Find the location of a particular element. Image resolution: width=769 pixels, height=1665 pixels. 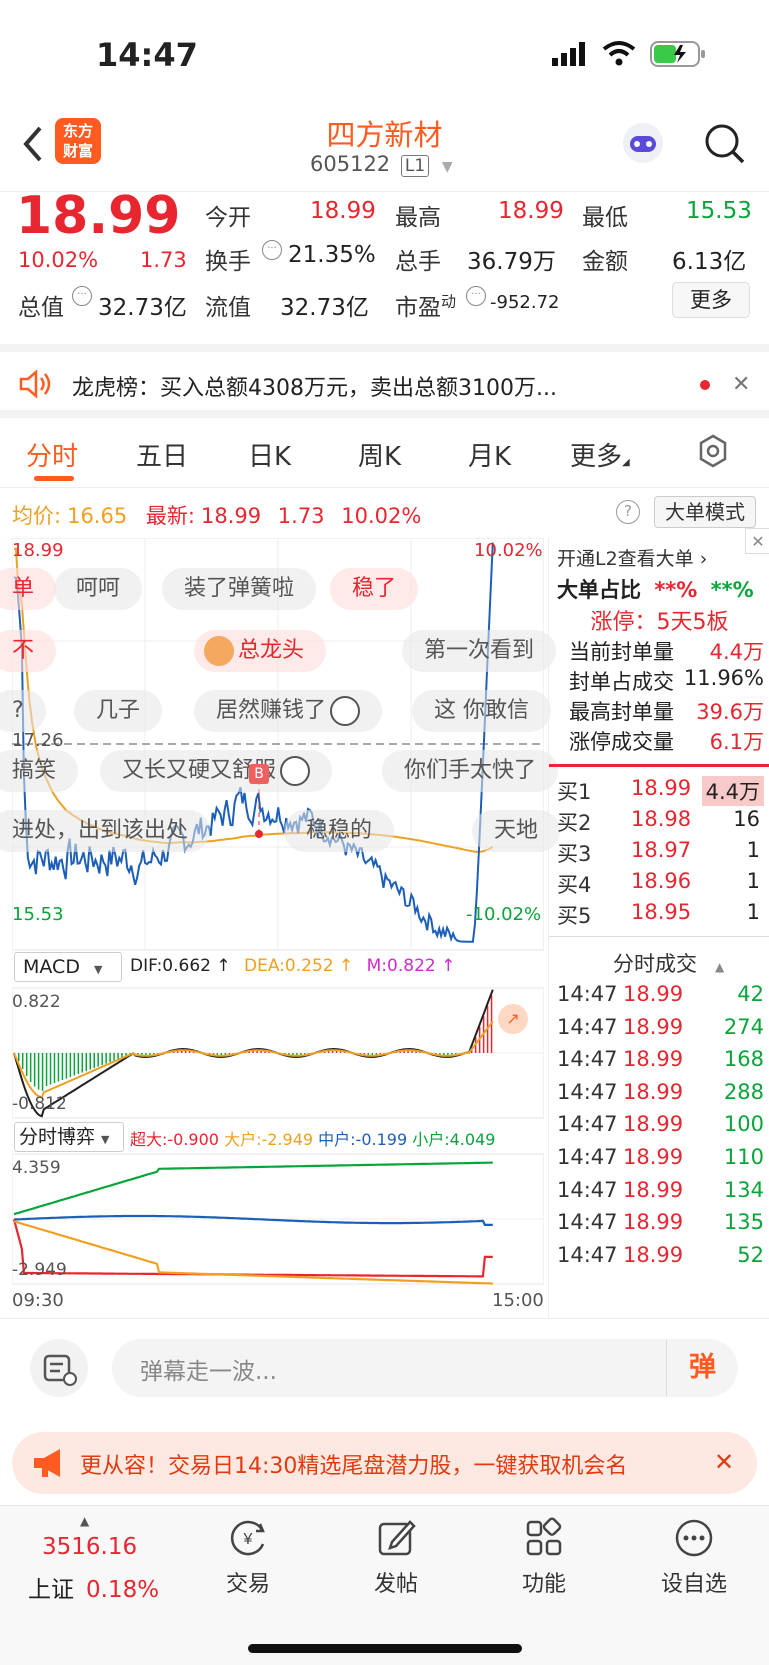

danmu-item: 居然赚钱了 is located at coordinates (288, 711).